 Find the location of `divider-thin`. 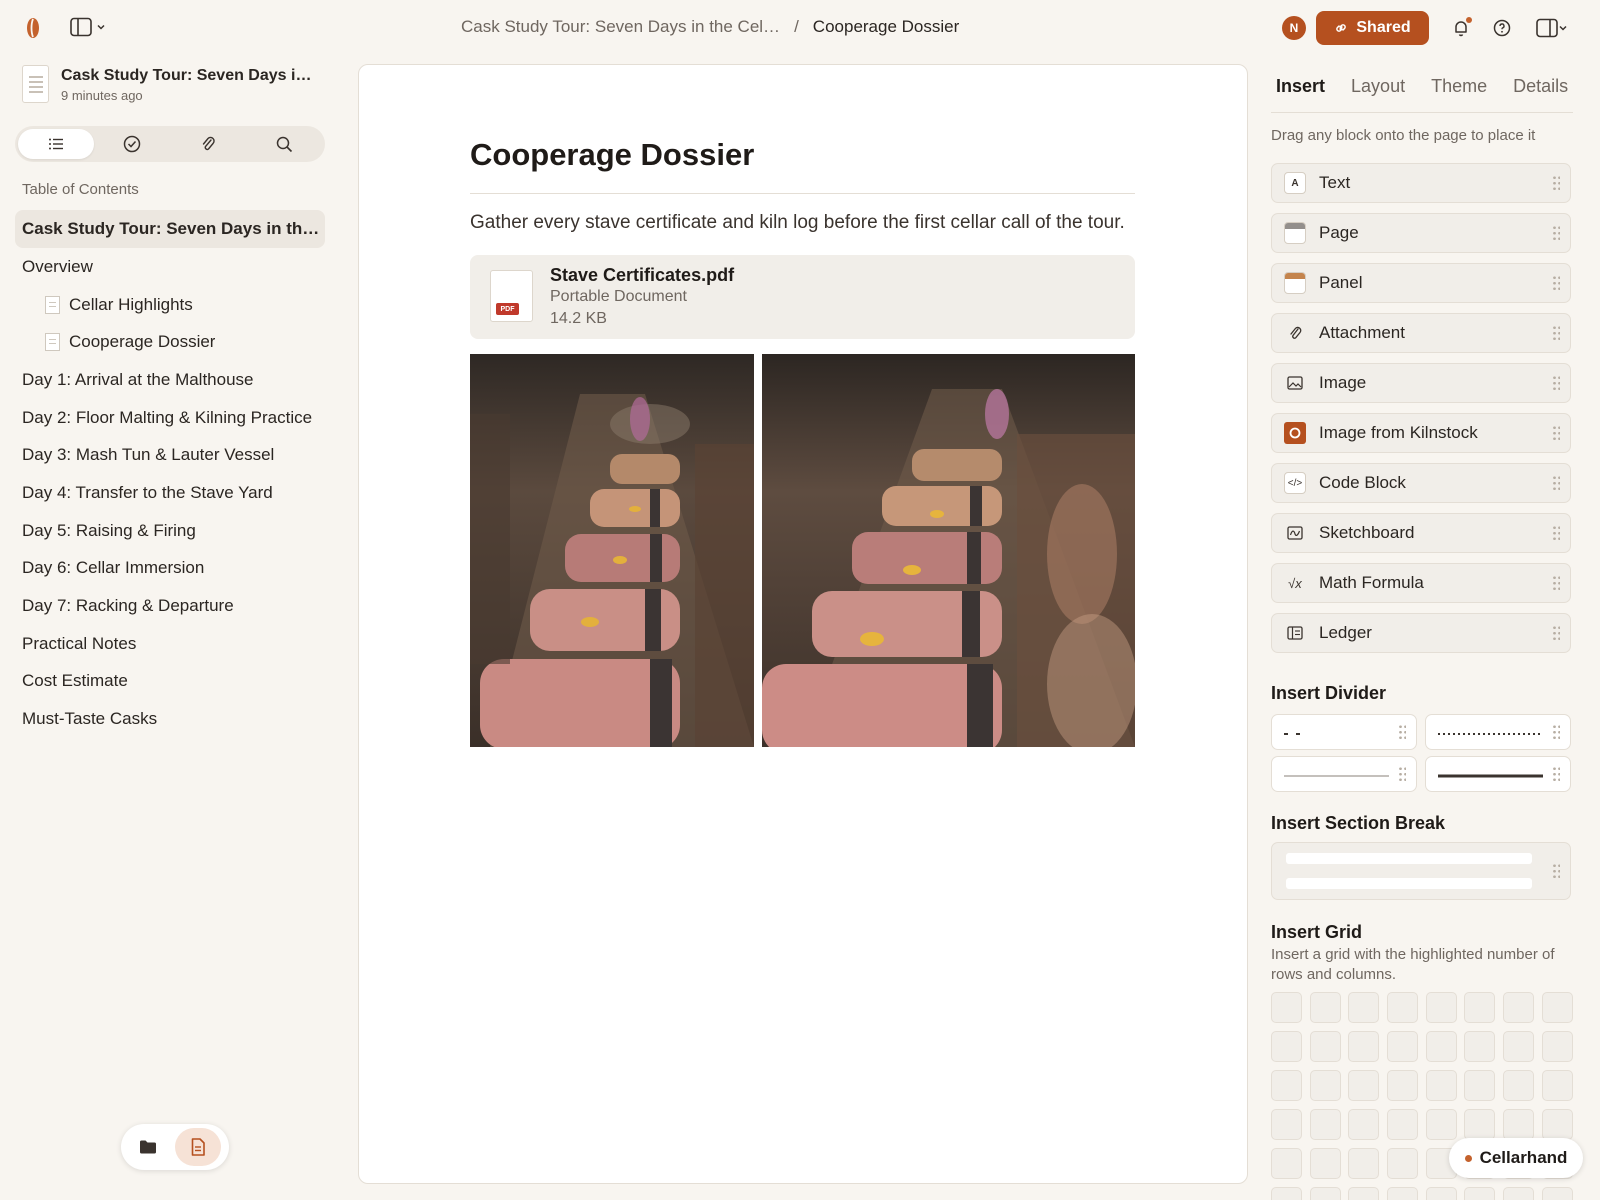

divider-thin is located at coordinates (1344, 774).